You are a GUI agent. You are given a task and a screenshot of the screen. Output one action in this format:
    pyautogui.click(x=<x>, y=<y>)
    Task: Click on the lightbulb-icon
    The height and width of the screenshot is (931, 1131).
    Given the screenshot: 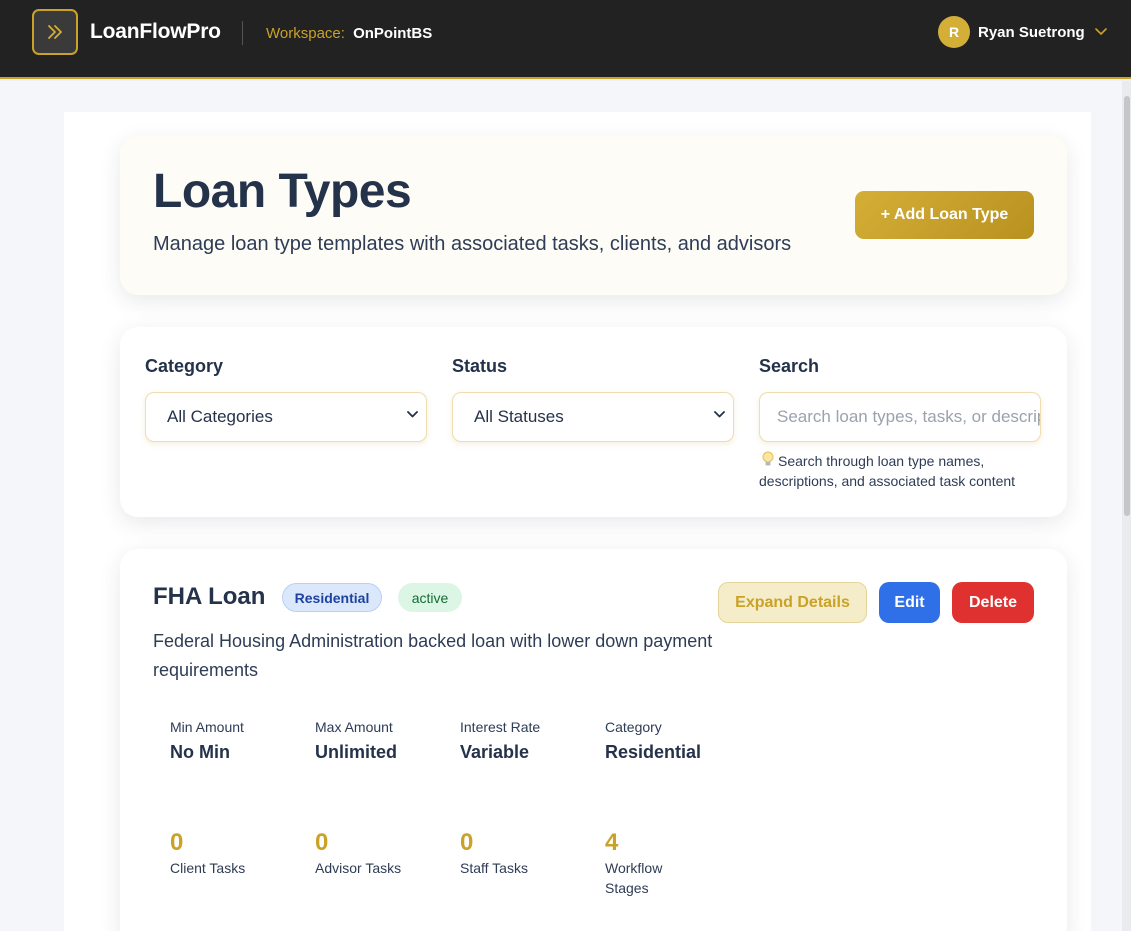 What is the action you would take?
    pyautogui.click(x=768, y=458)
    